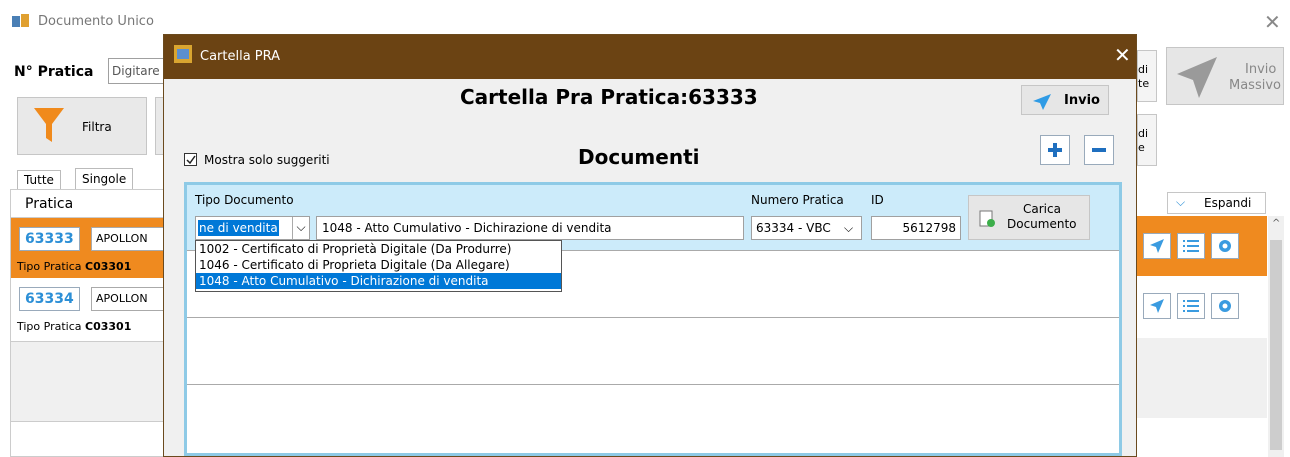 The width and height of the screenshot is (1290, 457). Describe the element at coordinates (793, 228) in the screenshot. I see `numero-pratica-value: 63334 - VBC` at that location.